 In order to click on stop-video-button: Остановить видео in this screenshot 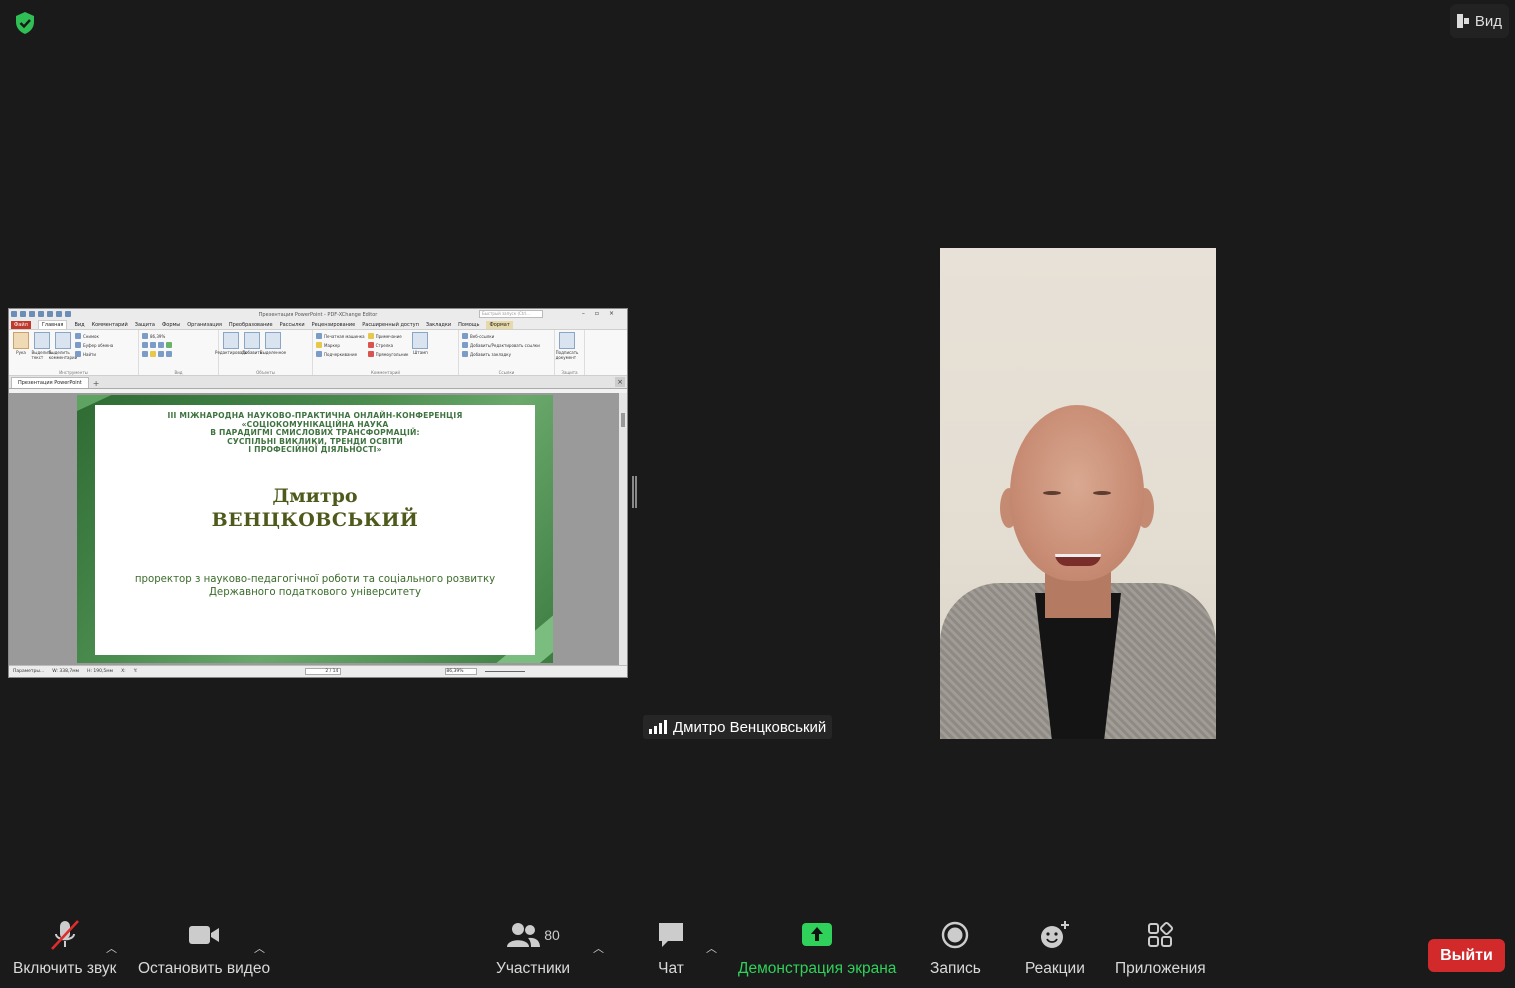, I will do `click(204, 948)`.